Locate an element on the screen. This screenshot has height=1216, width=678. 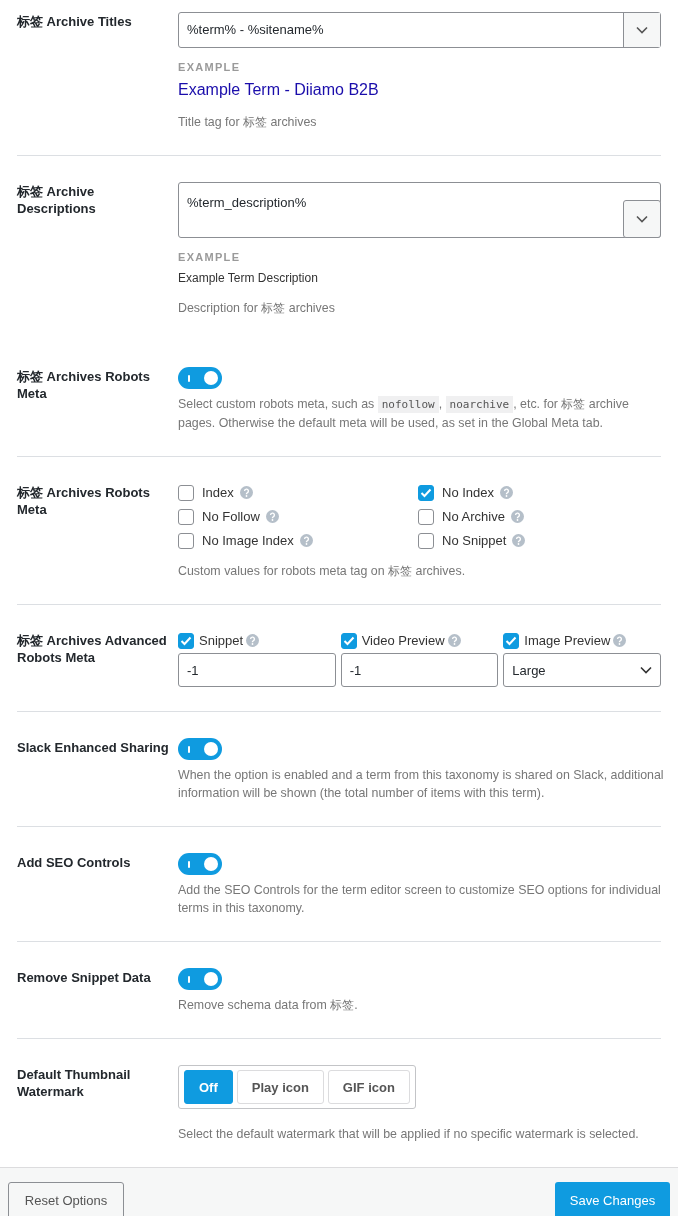
checkbox-label: No Image Index is located at coordinates (248, 540).